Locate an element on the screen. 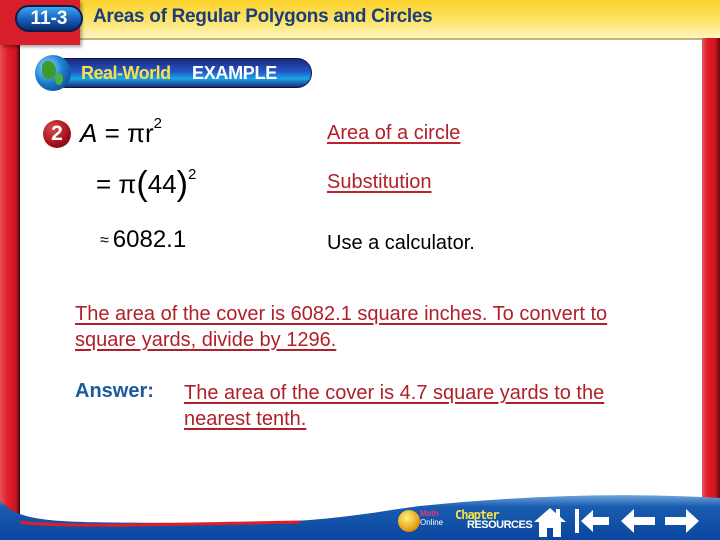 The image size is (720, 540). equation-area-formula: A = πr2 is located at coordinates (121, 132).